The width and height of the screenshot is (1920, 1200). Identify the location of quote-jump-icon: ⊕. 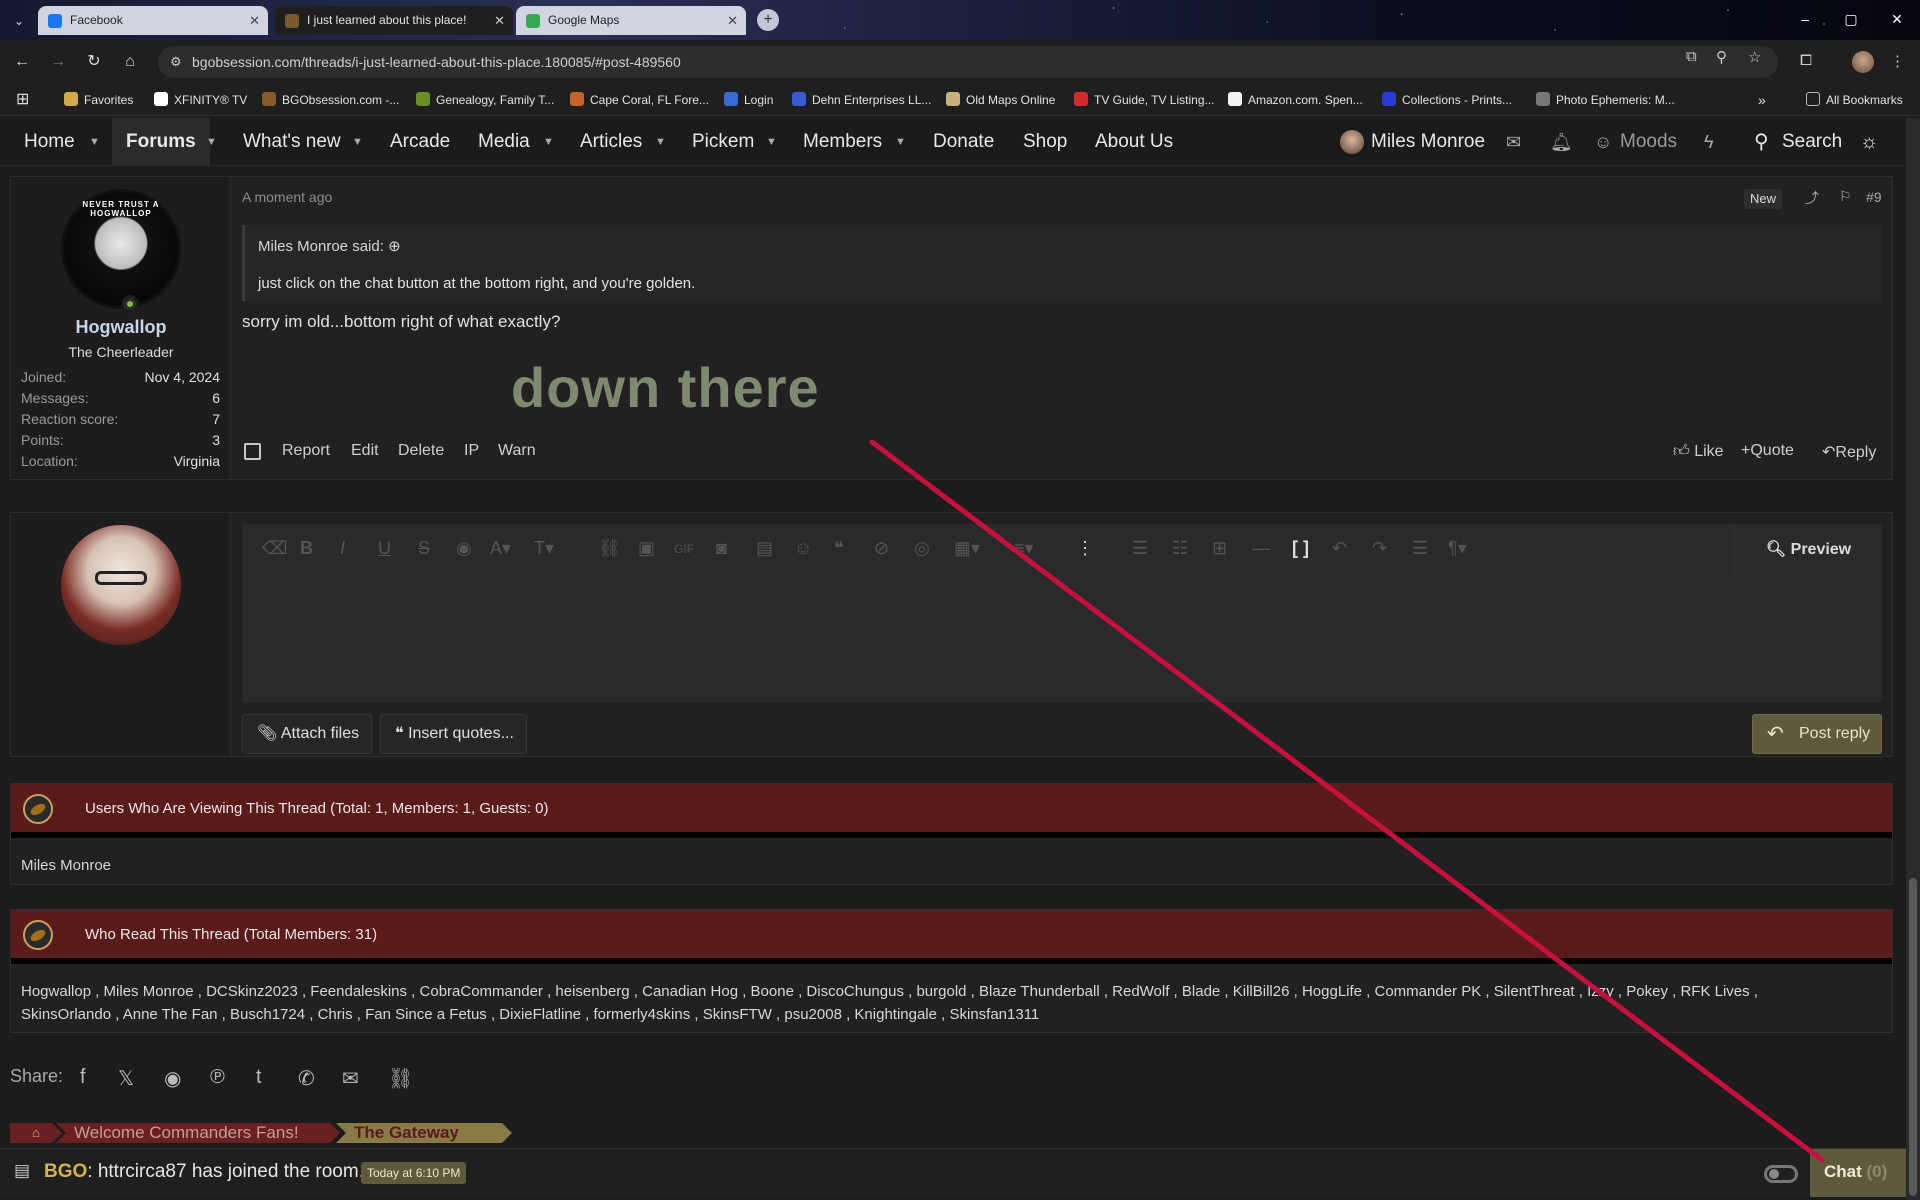
(394, 246).